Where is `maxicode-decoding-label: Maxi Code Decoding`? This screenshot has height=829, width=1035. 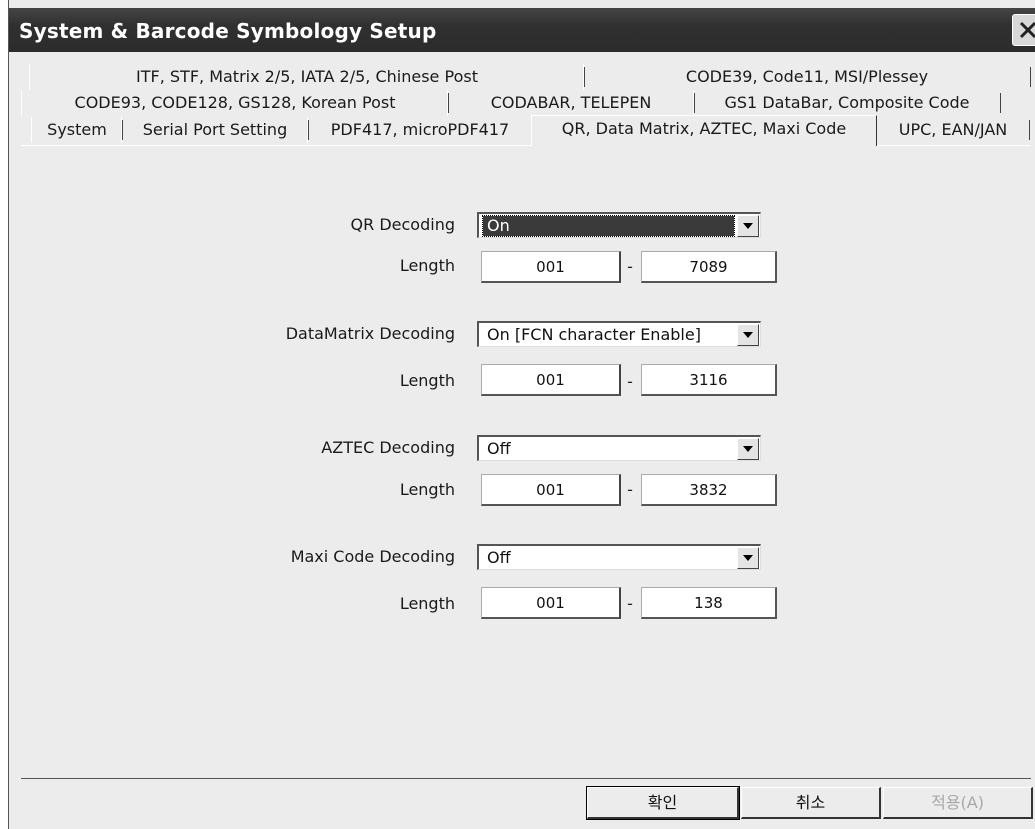
maxicode-decoding-label: Maxi Code Decoding is located at coordinates (372, 556).